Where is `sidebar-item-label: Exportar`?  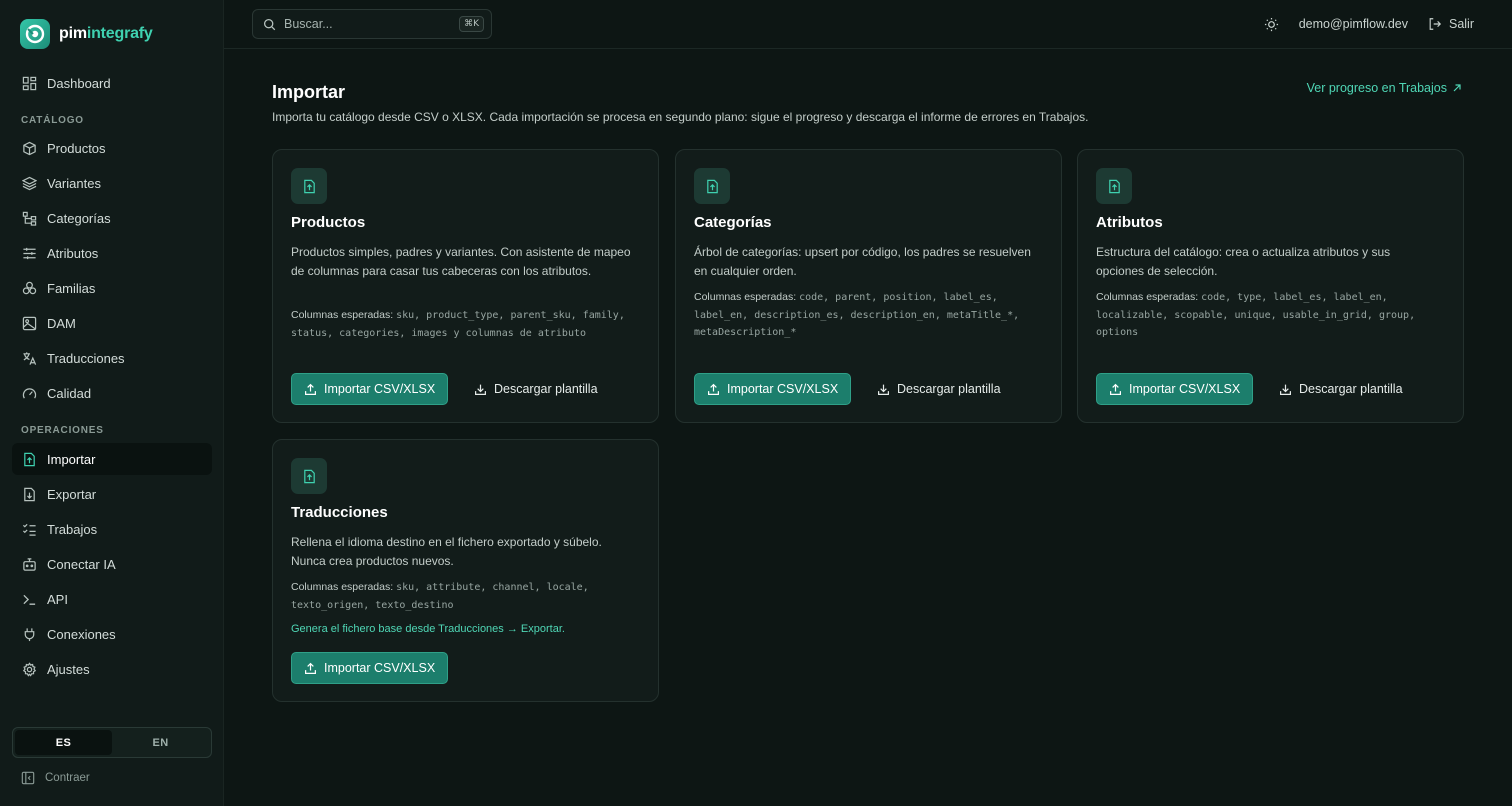 sidebar-item-label: Exportar is located at coordinates (72, 494).